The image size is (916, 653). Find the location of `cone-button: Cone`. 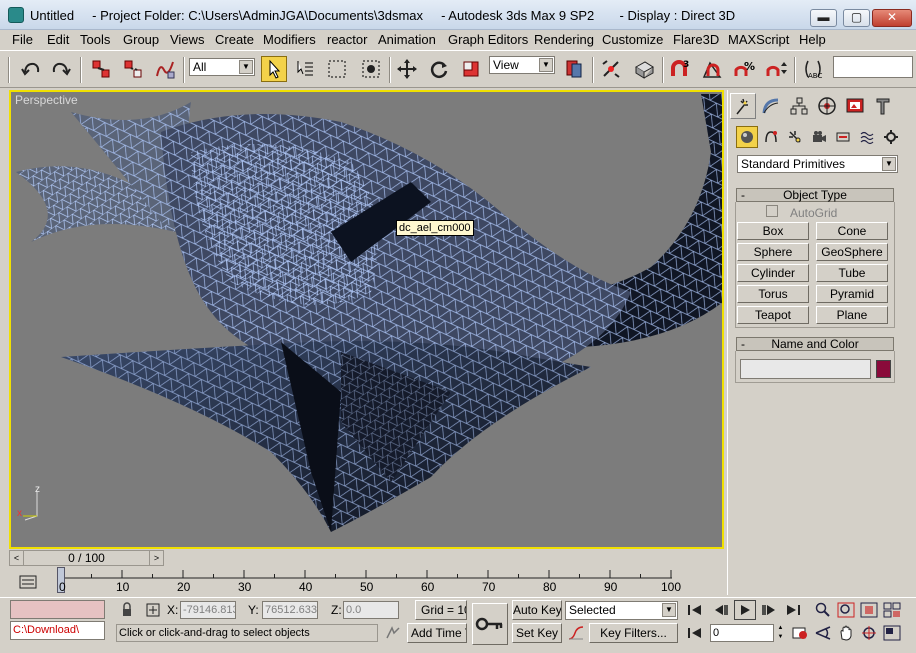

cone-button: Cone is located at coordinates (852, 231).